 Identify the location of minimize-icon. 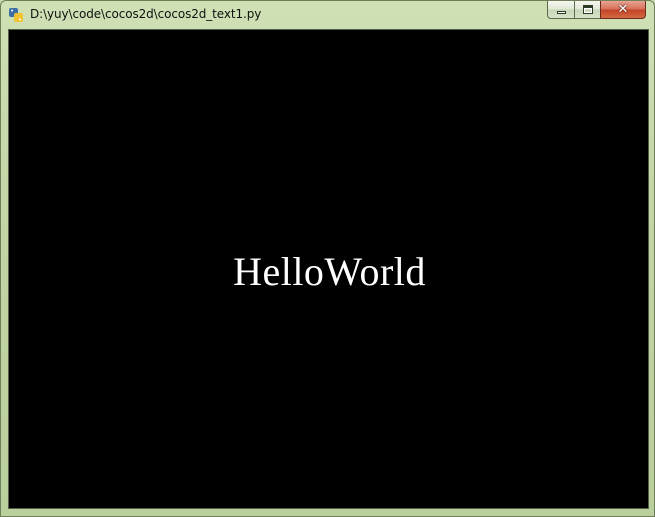
(561, 12).